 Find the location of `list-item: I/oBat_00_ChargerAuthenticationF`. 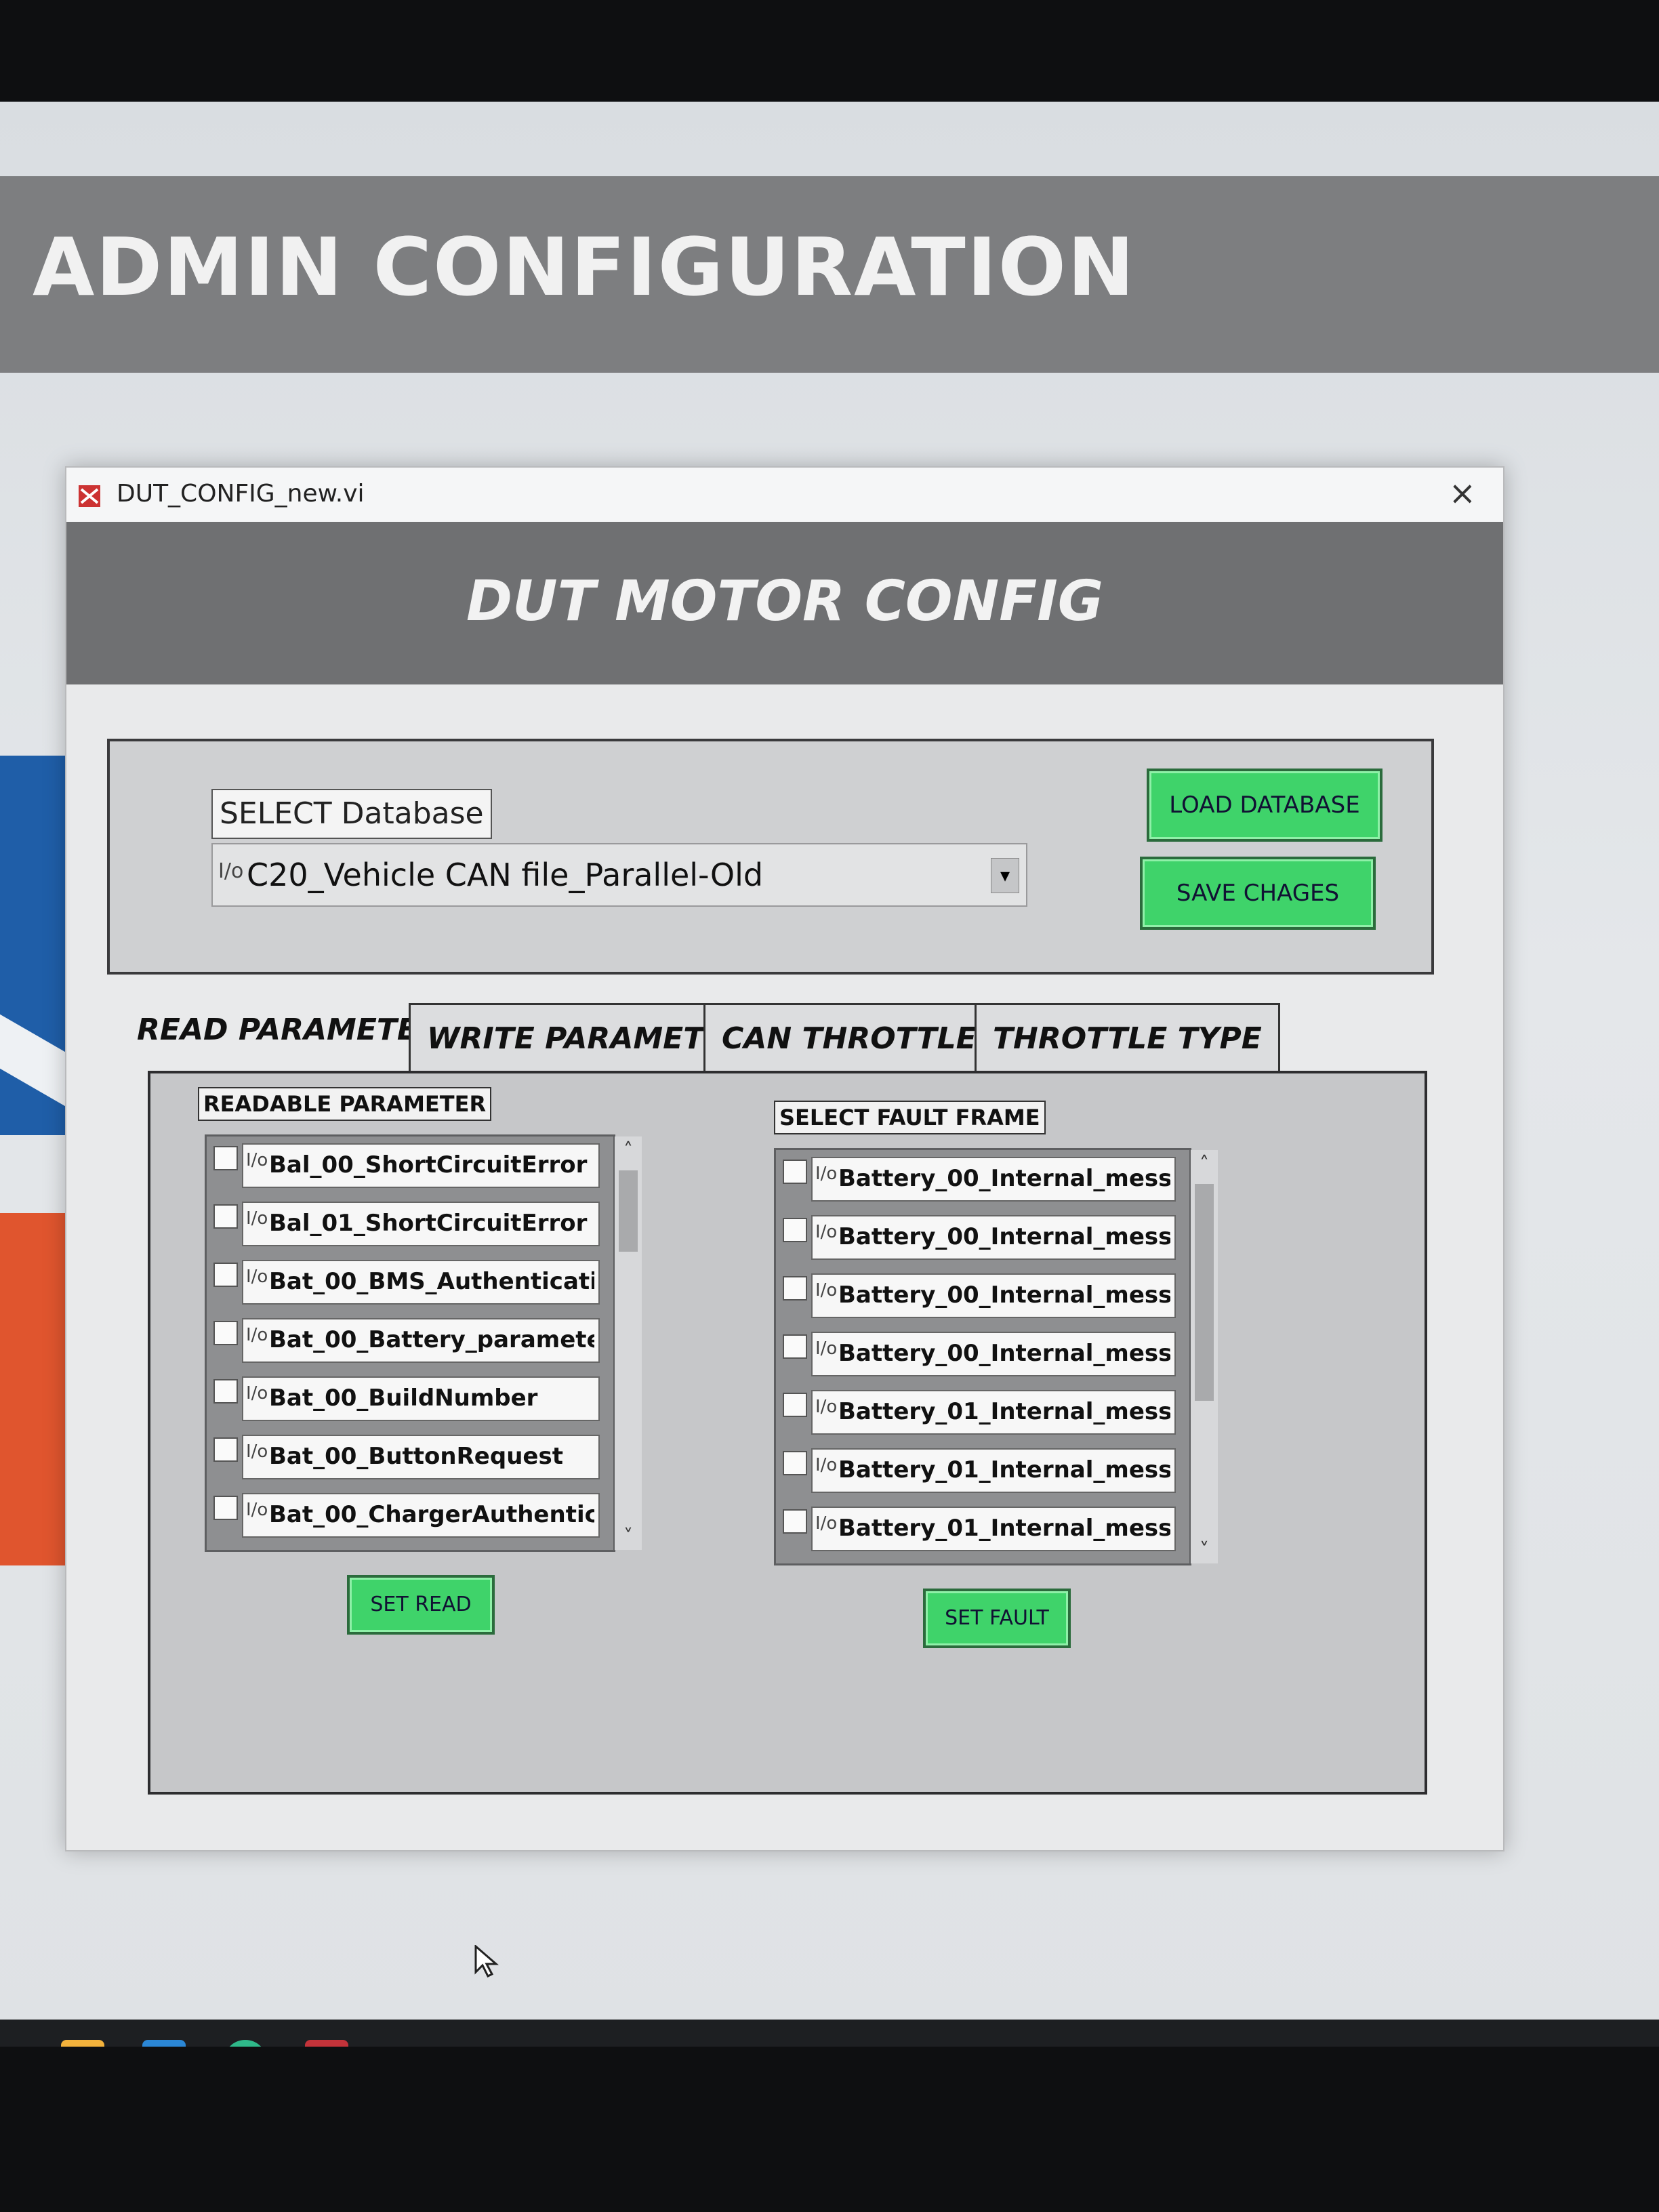

list-item: I/oBat_00_ChargerAuthenticationF is located at coordinates (410, 1515).